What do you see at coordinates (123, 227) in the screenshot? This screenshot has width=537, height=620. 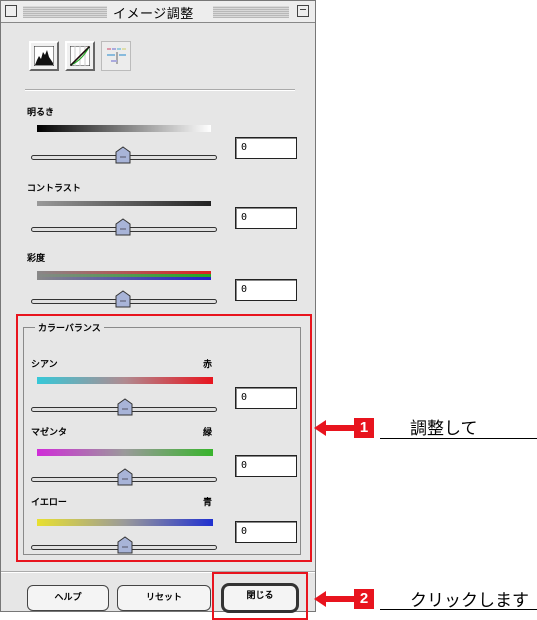 I see `contrast-slider-thumb` at bounding box center [123, 227].